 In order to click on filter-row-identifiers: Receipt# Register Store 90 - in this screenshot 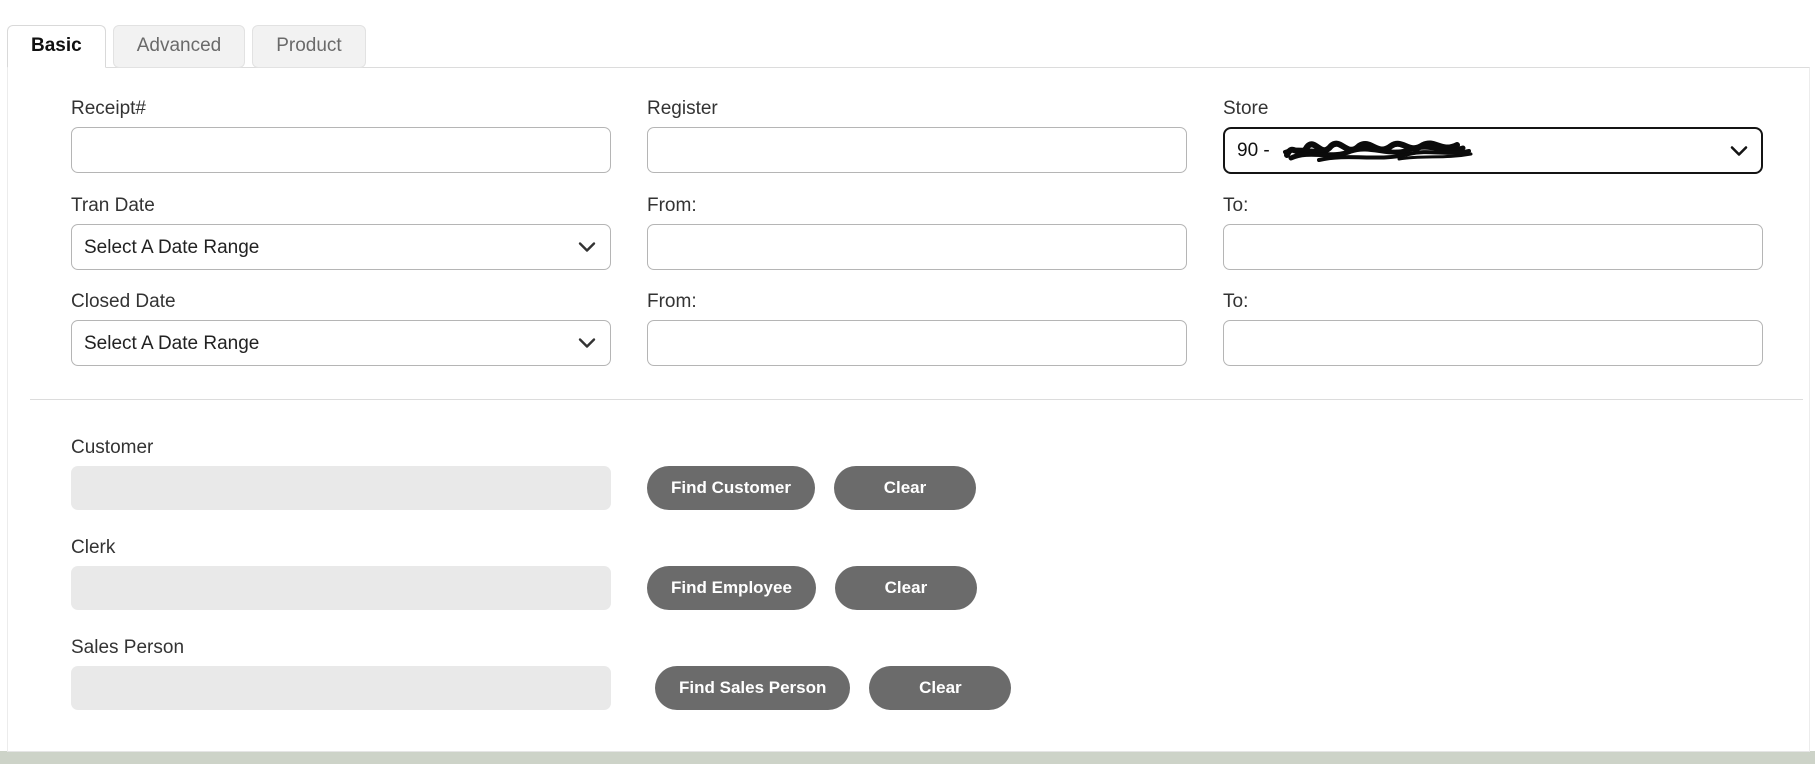, I will do `click(917, 136)`.